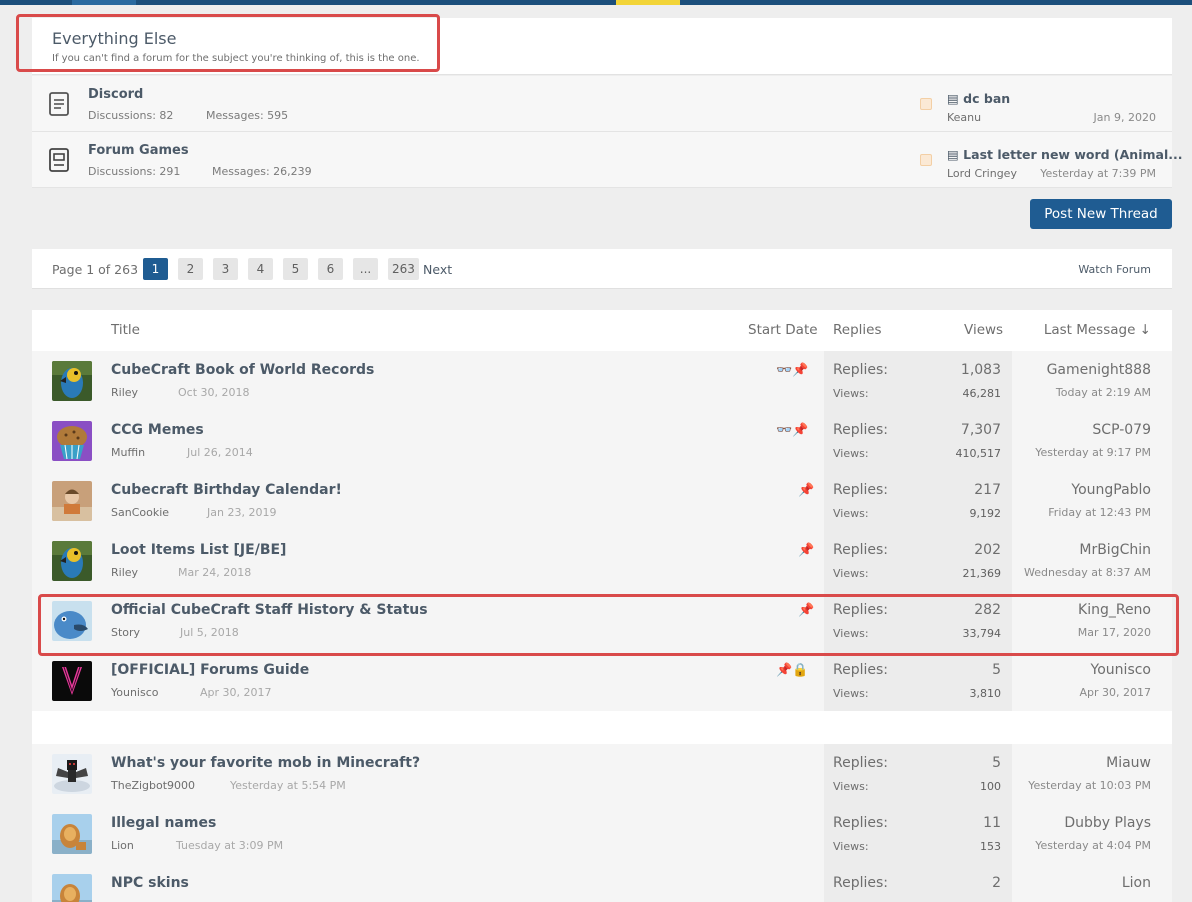 The width and height of the screenshot is (1192, 902). Describe the element at coordinates (163, 823) in the screenshot. I see `thread-title: Illegal names` at that location.